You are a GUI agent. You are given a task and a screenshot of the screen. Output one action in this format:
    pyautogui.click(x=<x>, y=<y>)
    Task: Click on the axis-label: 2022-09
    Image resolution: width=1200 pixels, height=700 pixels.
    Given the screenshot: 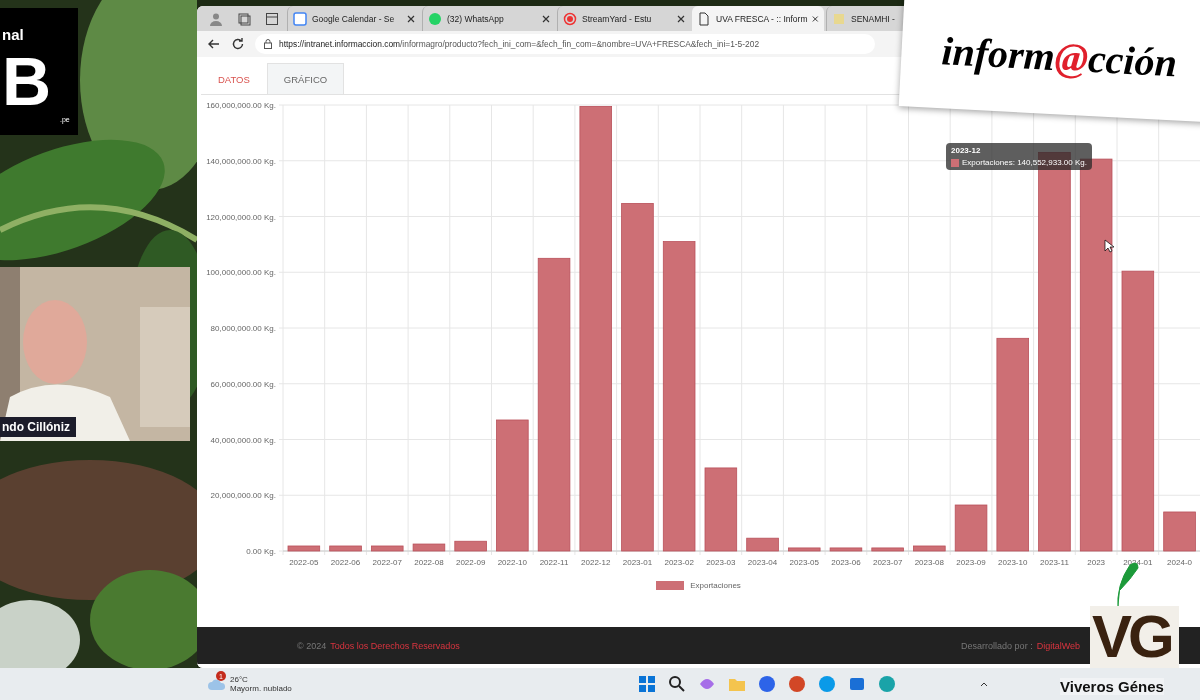 What is the action you would take?
    pyautogui.click(x=470, y=562)
    